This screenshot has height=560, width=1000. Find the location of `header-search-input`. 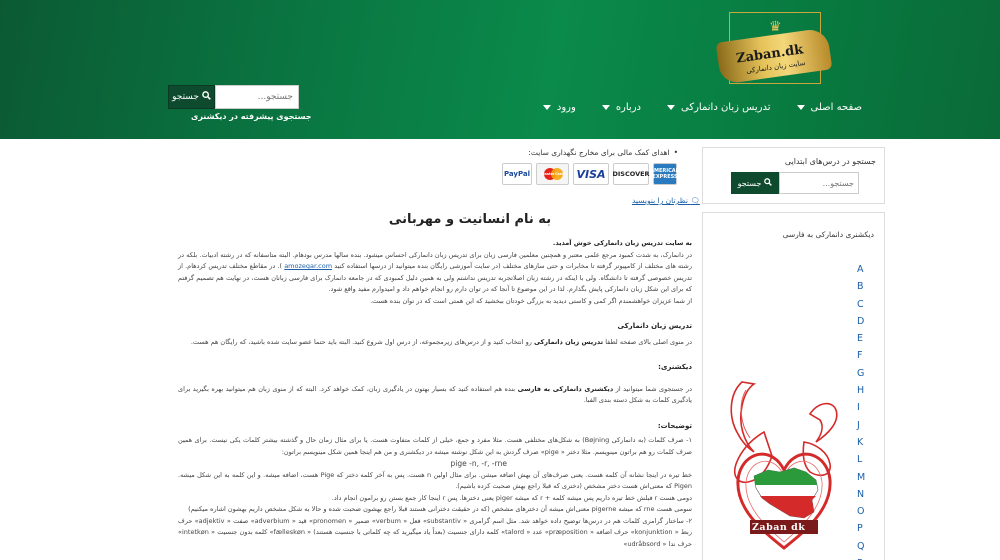

header-search-input is located at coordinates (257, 97).